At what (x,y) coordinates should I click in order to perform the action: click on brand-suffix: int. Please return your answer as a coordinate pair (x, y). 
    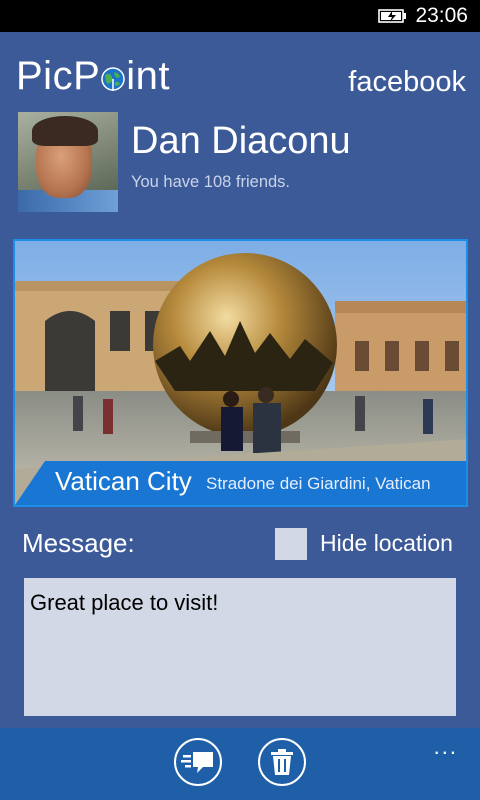
    Looking at the image, I should click on (148, 76).